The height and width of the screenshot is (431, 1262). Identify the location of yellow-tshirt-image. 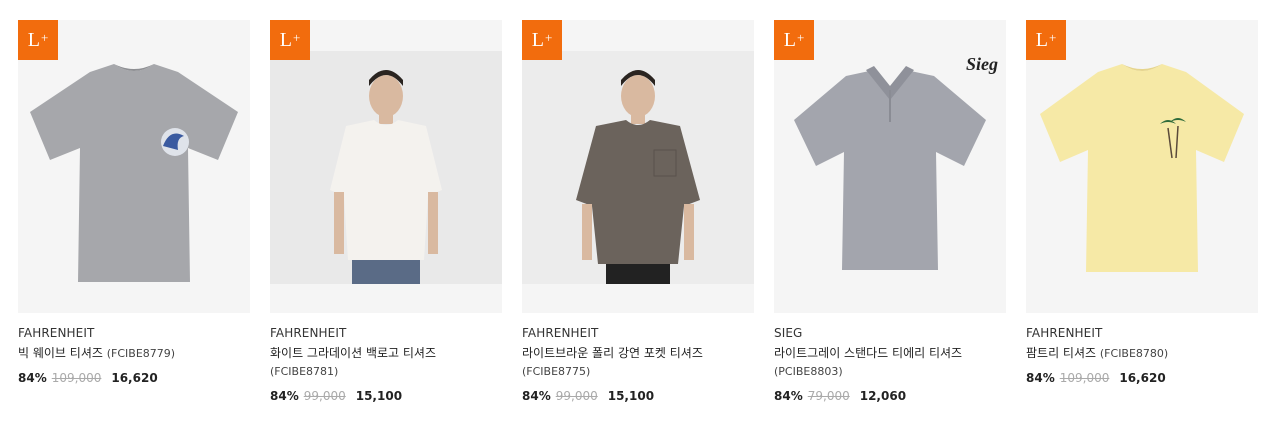
(1142, 168).